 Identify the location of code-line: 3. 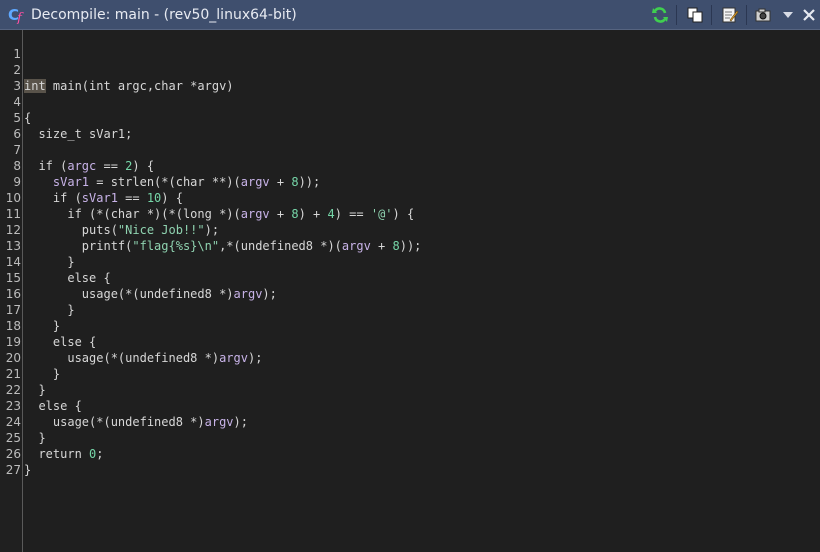
(410, 77).